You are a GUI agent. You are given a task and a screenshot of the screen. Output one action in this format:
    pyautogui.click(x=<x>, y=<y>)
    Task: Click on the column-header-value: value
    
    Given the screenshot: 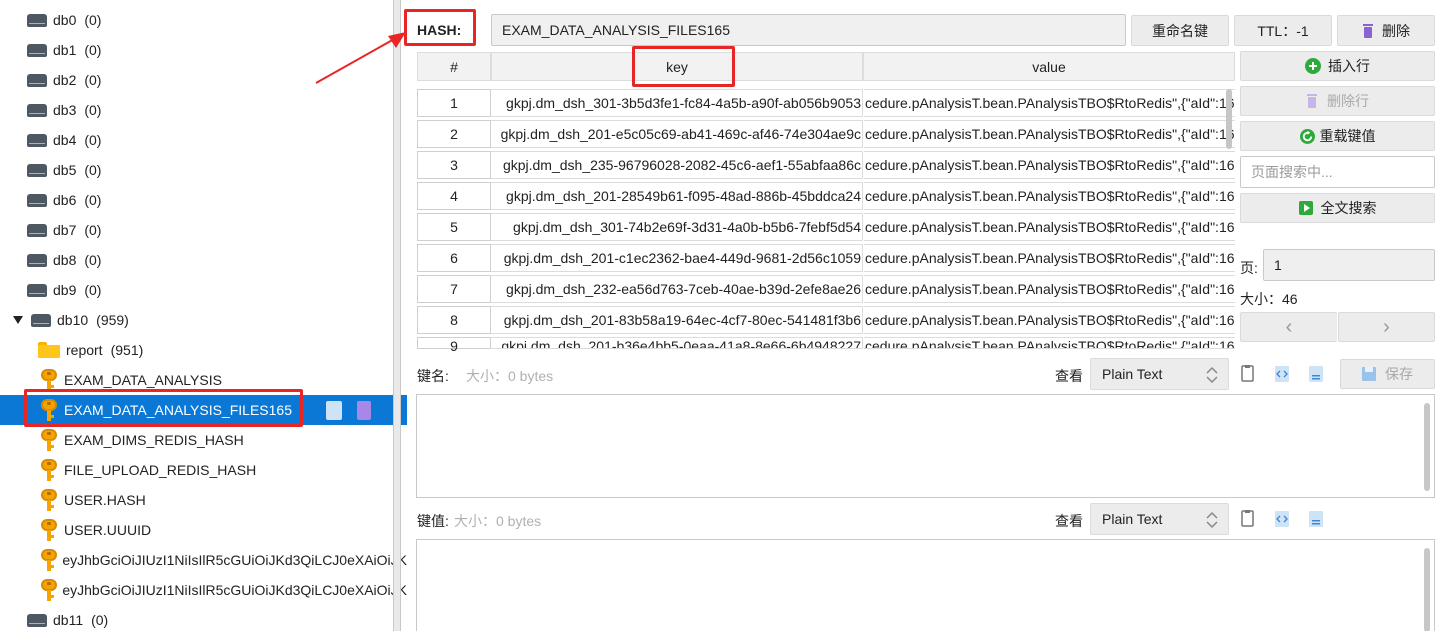 What is the action you would take?
    pyautogui.click(x=1049, y=66)
    